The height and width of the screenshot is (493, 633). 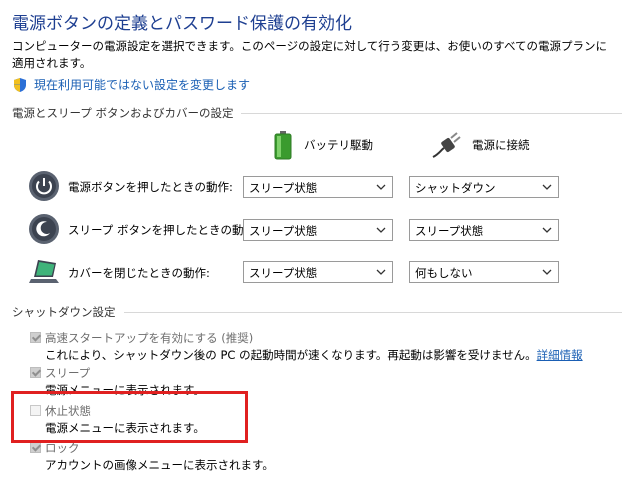 I want to click on fast-startup-label: 高速スタートアップを有効にする (推奨), so click(x=149, y=338).